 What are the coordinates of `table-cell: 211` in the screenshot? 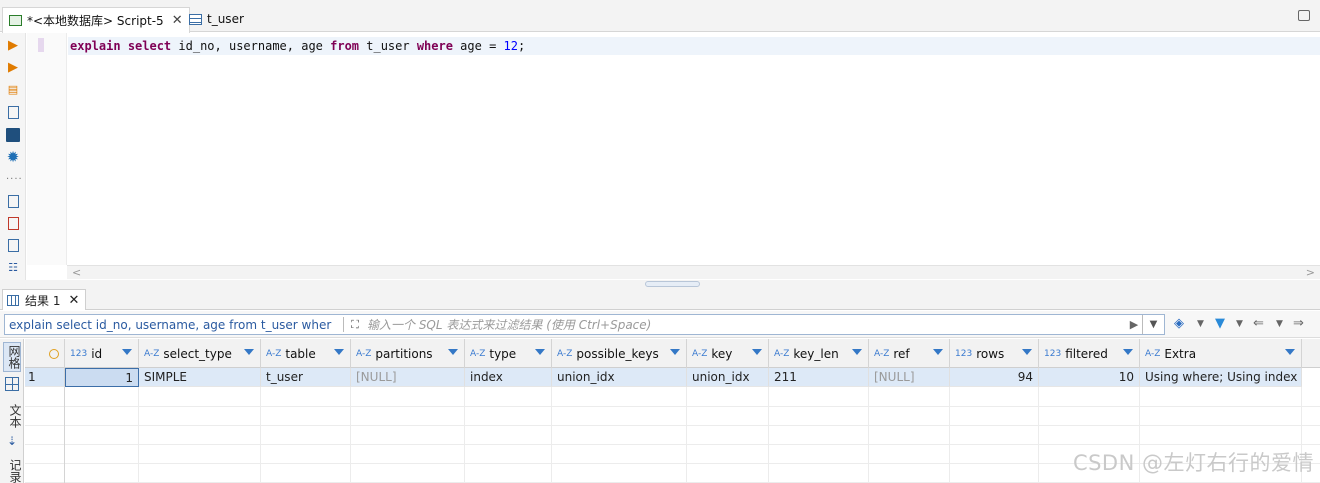 It's located at (819, 377).